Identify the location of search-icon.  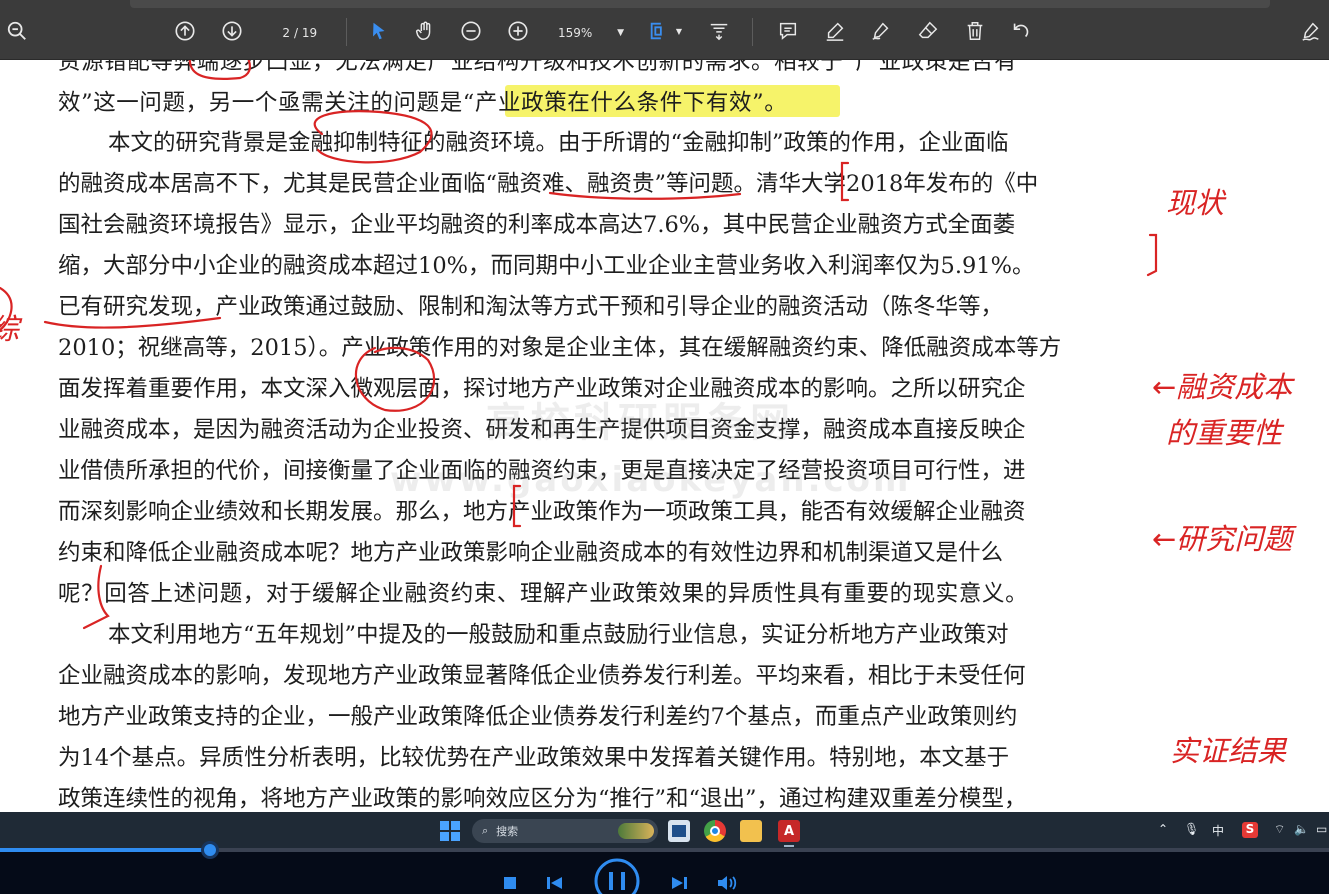
(17, 31).